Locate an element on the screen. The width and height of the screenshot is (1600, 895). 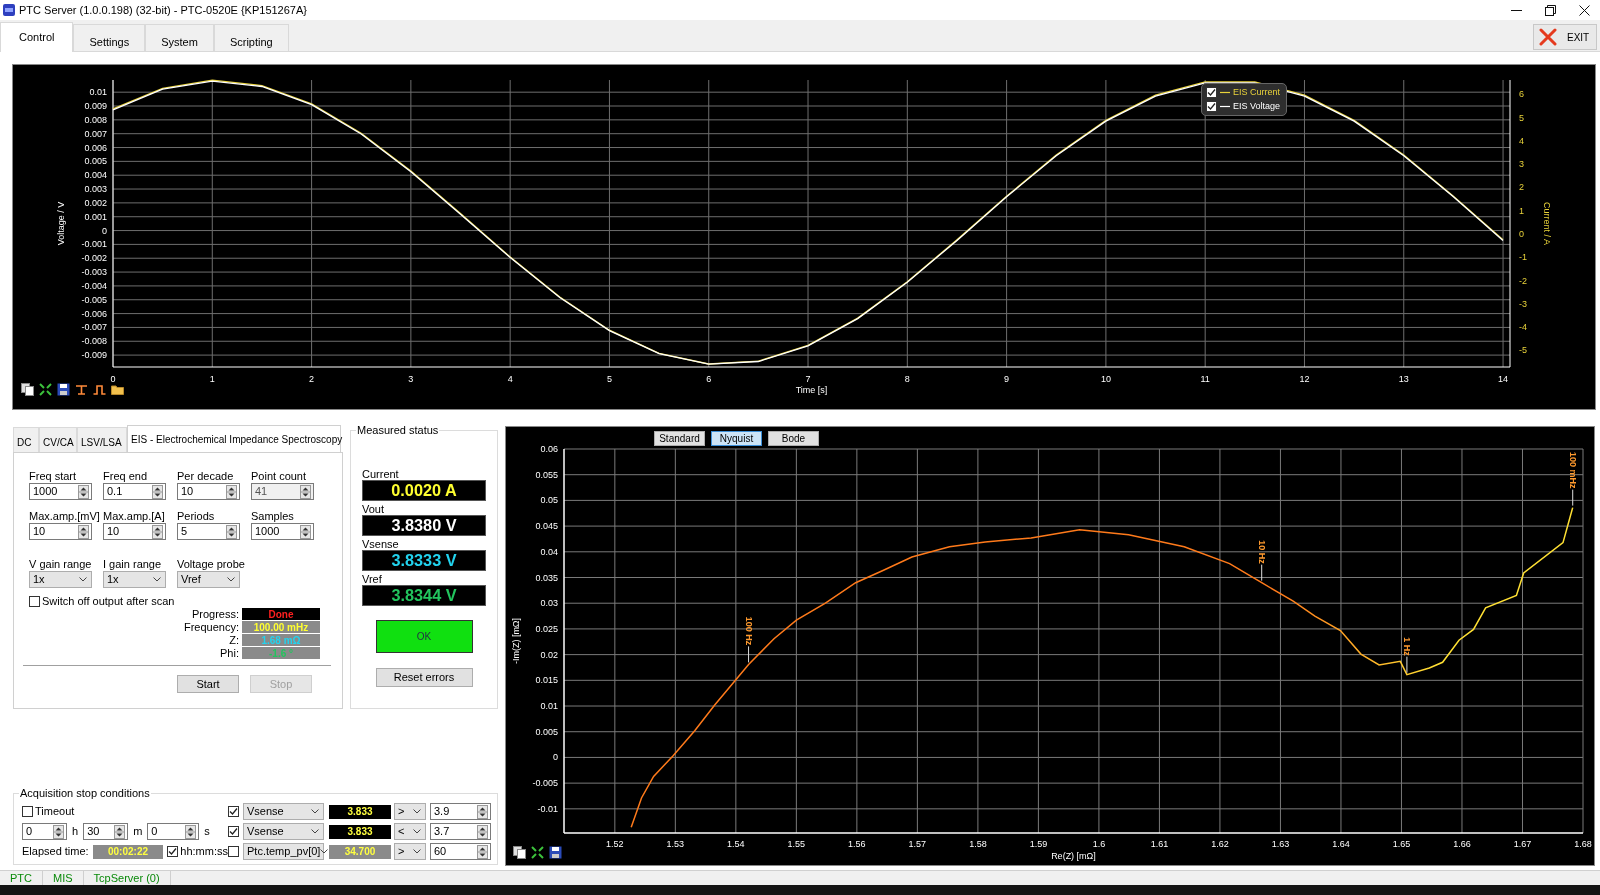
number-field: 0.1 is located at coordinates (134, 491).